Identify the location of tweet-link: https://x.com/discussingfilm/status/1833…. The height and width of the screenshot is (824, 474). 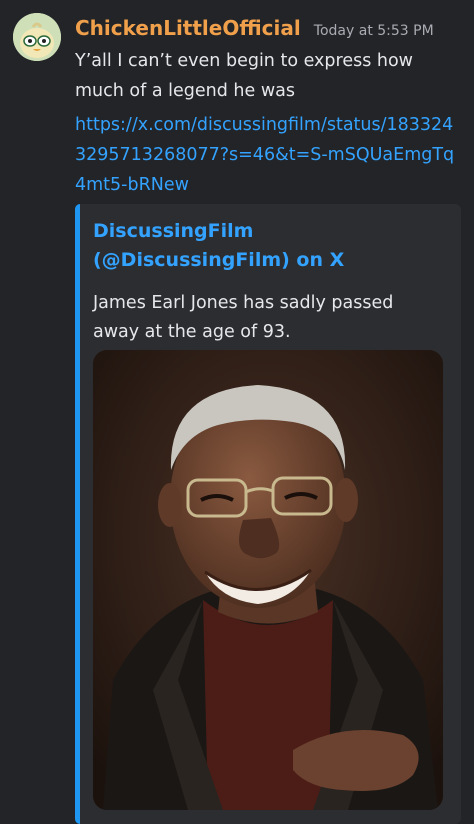
(267, 155).